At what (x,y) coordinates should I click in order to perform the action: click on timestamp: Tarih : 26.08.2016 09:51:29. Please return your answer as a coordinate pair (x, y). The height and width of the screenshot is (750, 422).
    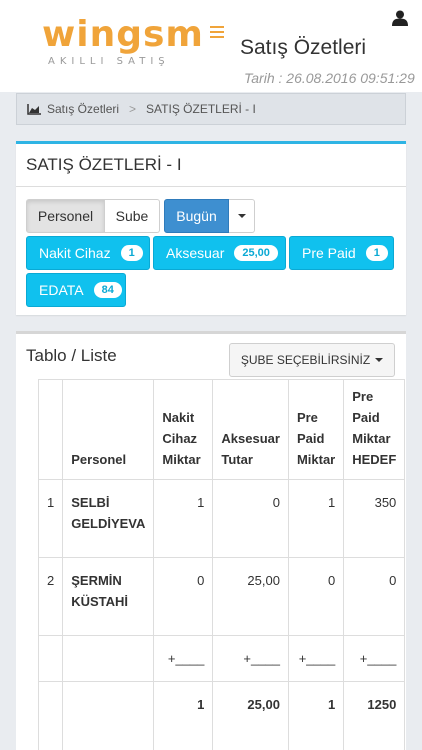
    Looking at the image, I should click on (329, 78).